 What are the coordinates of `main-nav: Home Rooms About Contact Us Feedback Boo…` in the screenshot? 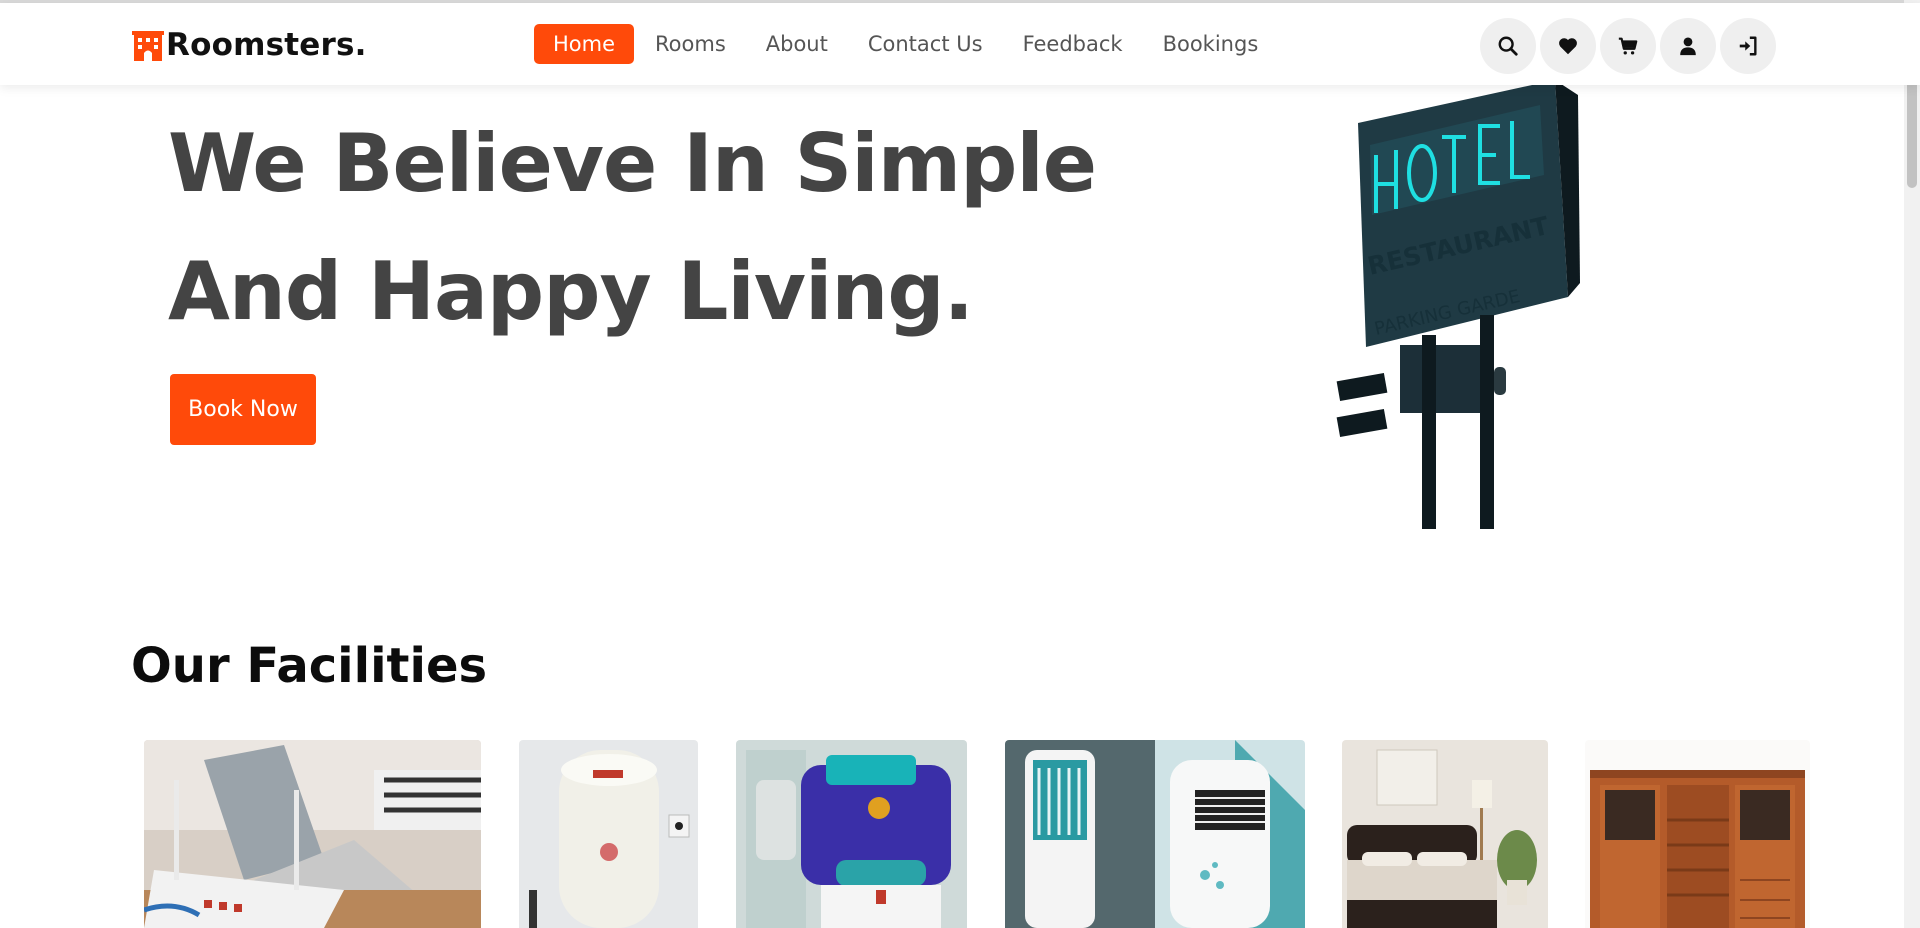 It's located at (906, 44).